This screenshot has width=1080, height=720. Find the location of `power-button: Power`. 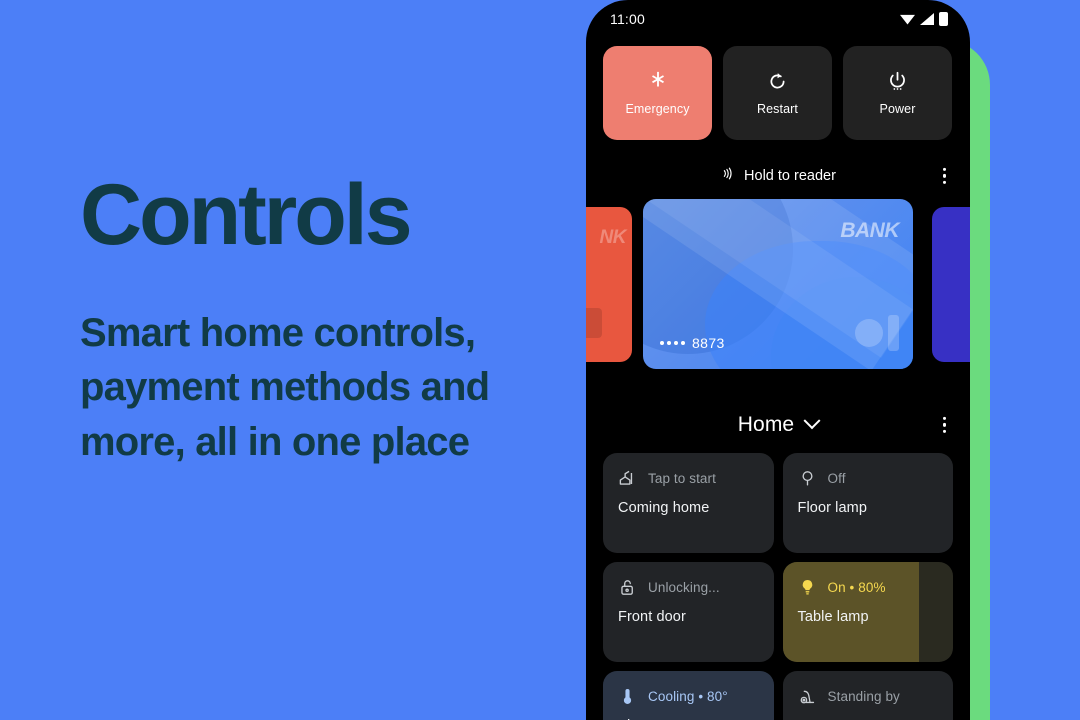

power-button: Power is located at coordinates (897, 93).